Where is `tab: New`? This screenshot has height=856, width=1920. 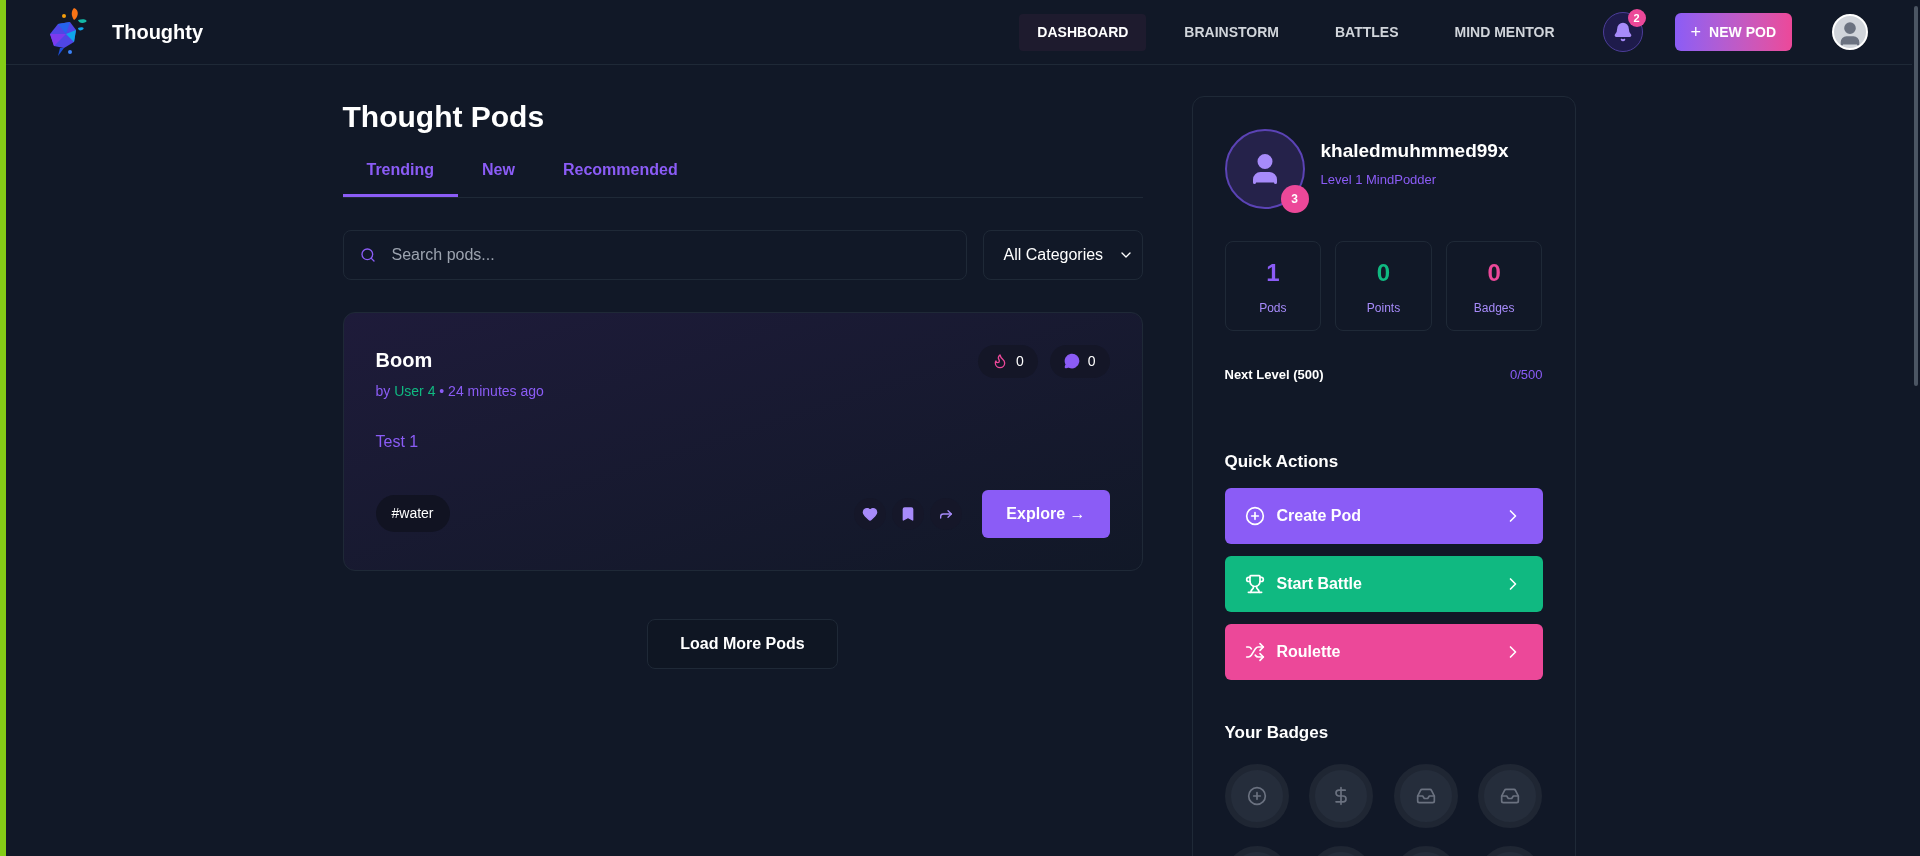
tab: New is located at coordinates (498, 171).